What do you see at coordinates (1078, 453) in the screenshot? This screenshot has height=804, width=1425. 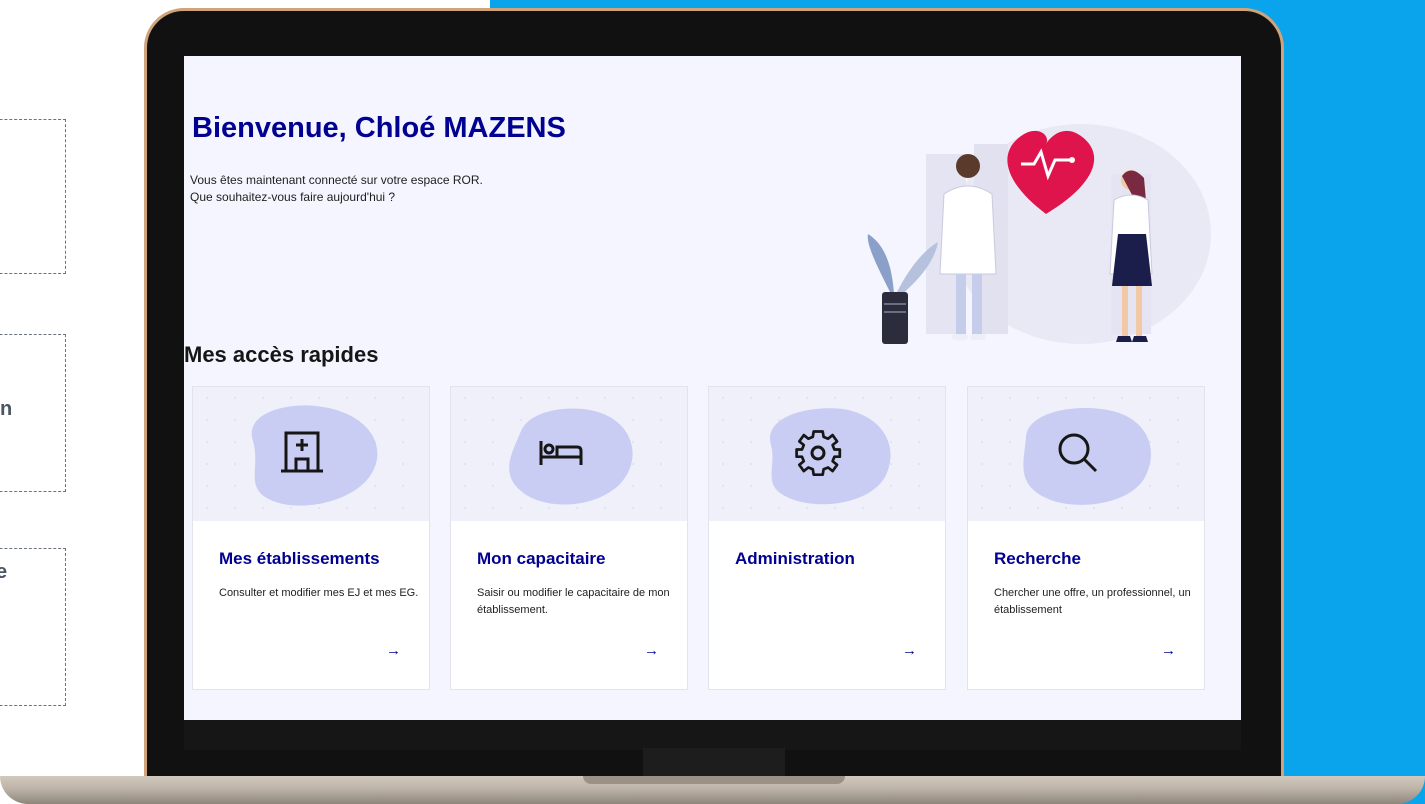 I see `search-icon` at bounding box center [1078, 453].